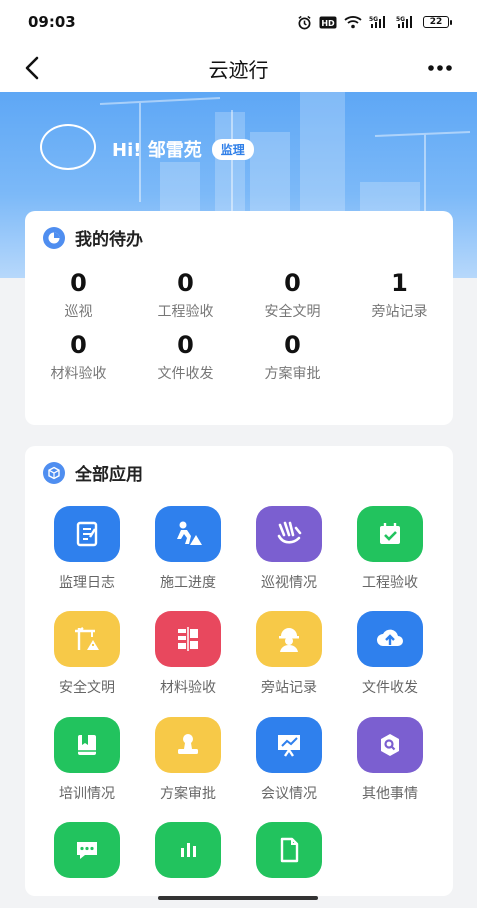  I want to click on material-grid-icon, so click(188, 639).